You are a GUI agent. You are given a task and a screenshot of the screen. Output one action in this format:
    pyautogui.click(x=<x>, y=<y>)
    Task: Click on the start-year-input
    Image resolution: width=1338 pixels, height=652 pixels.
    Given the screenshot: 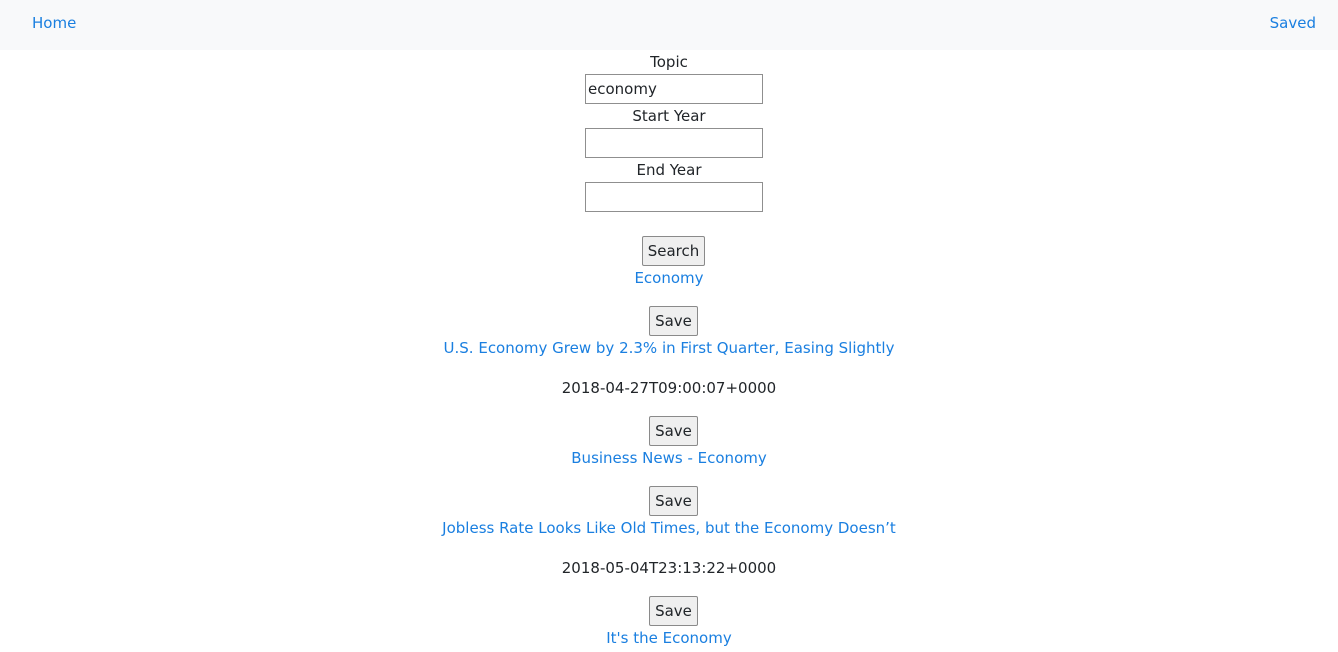 What is the action you would take?
    pyautogui.click(x=674, y=143)
    